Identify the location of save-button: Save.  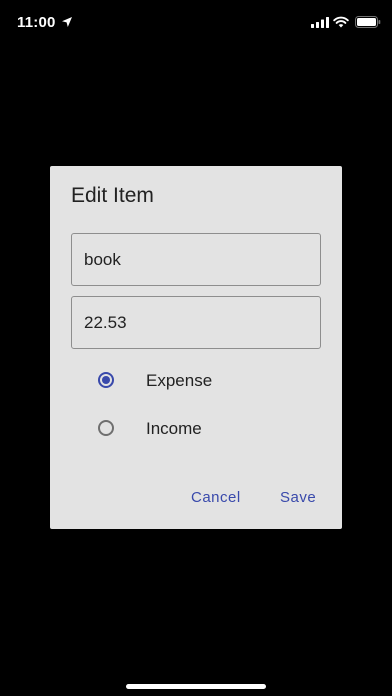
(298, 497).